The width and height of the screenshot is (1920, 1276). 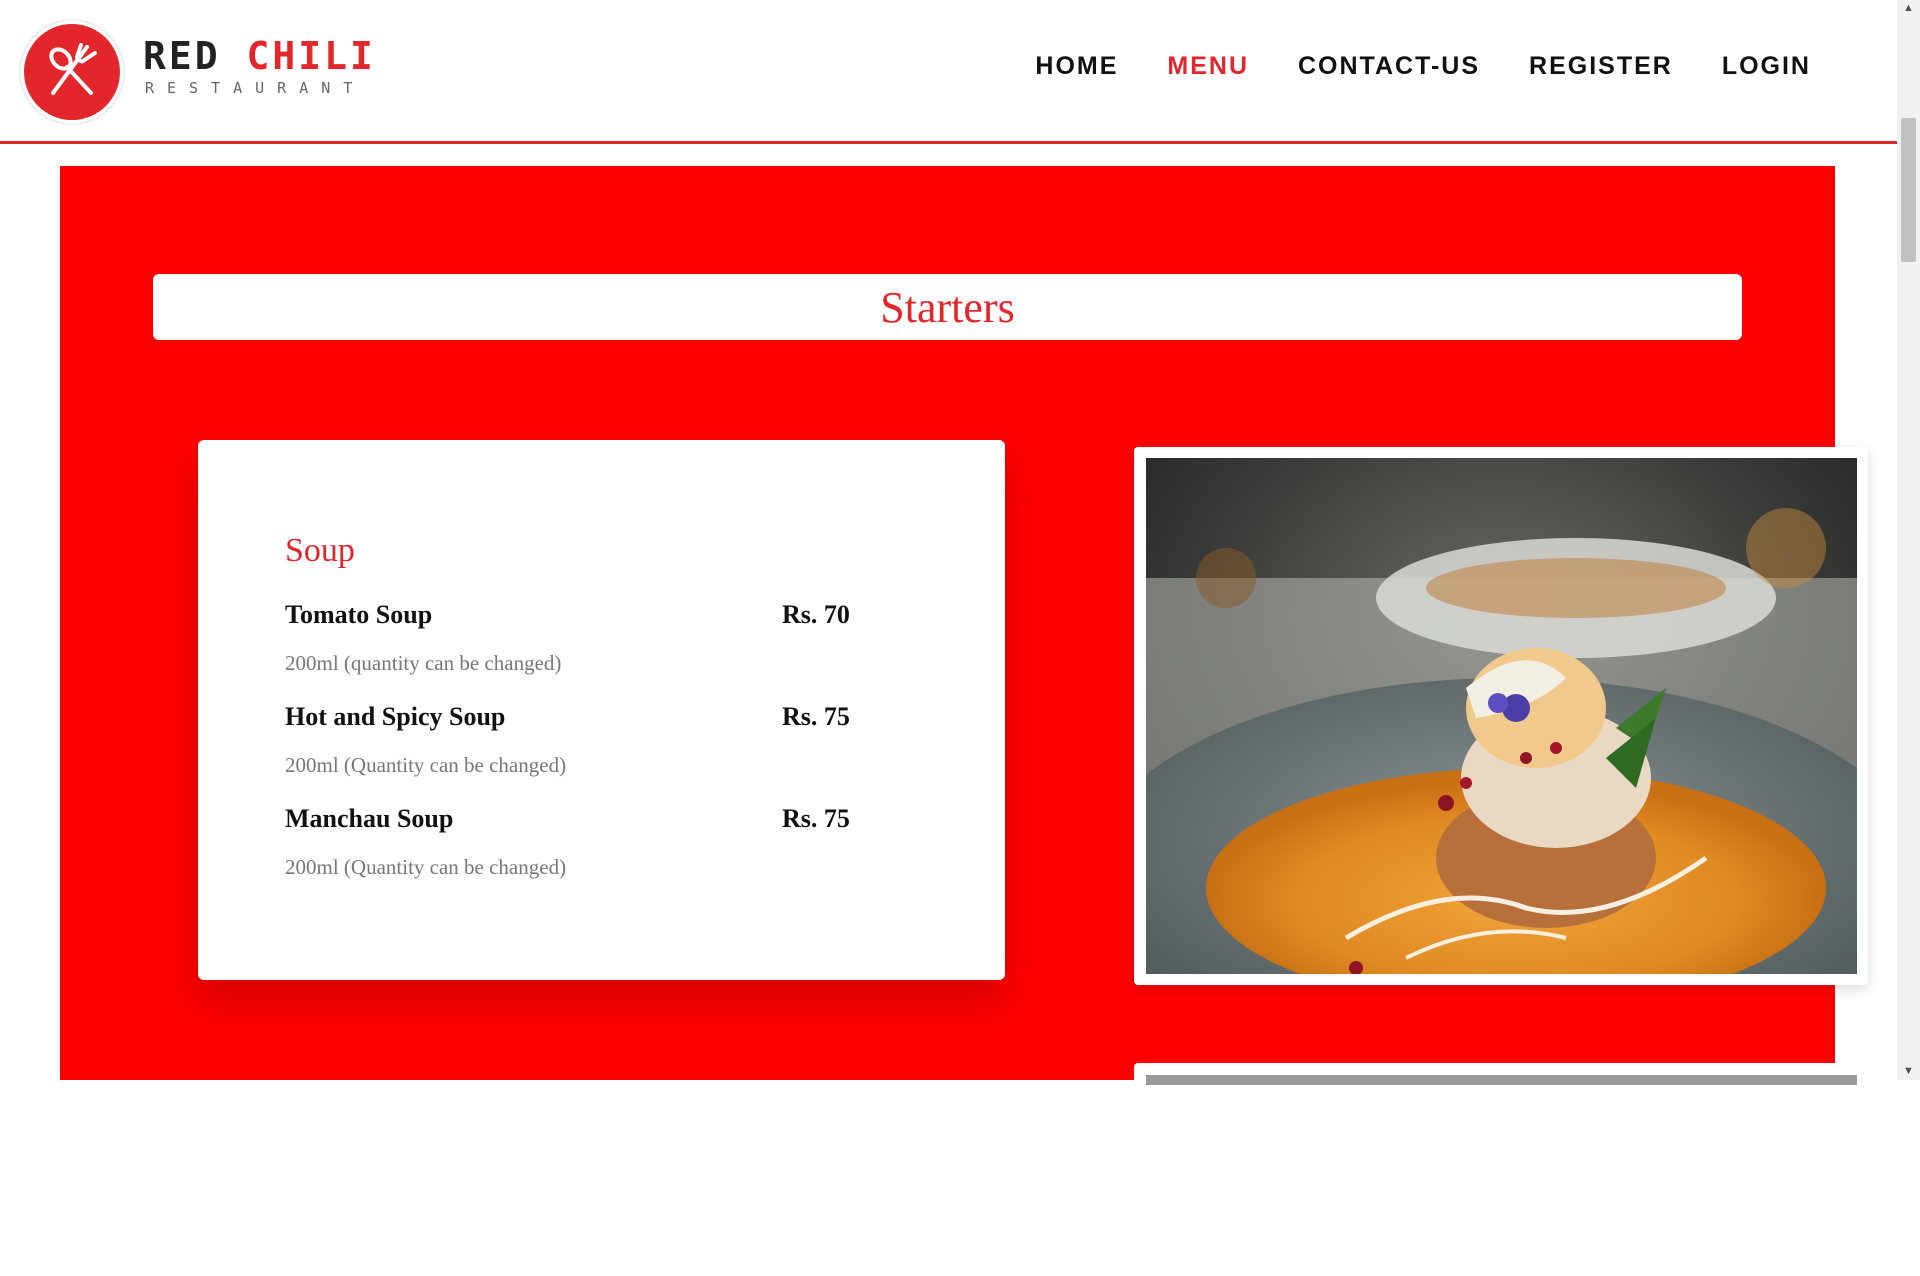 What do you see at coordinates (369, 818) in the screenshot?
I see `item-name: Manchau Soup` at bounding box center [369, 818].